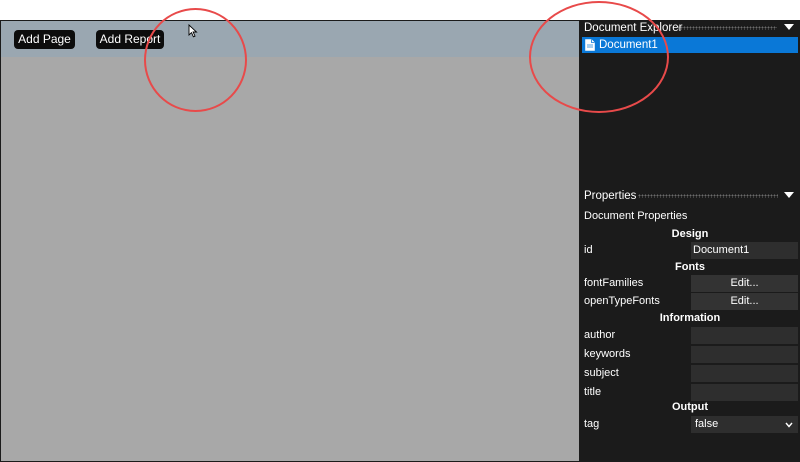  Describe the element at coordinates (622, 301) in the screenshot. I see `property-label: openTypeFonts` at that location.